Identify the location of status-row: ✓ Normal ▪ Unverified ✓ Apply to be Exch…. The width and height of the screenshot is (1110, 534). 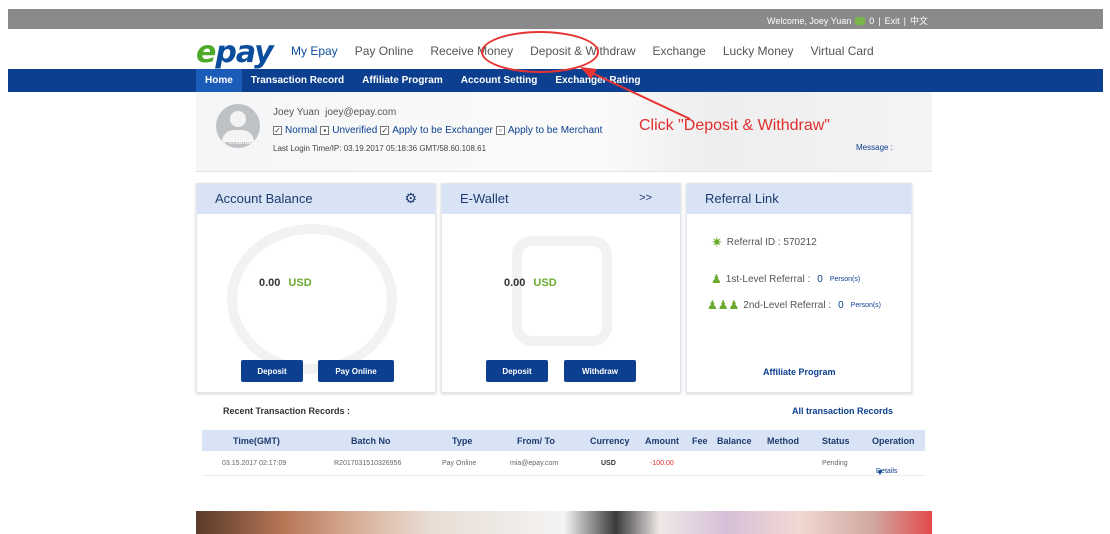
(437, 130).